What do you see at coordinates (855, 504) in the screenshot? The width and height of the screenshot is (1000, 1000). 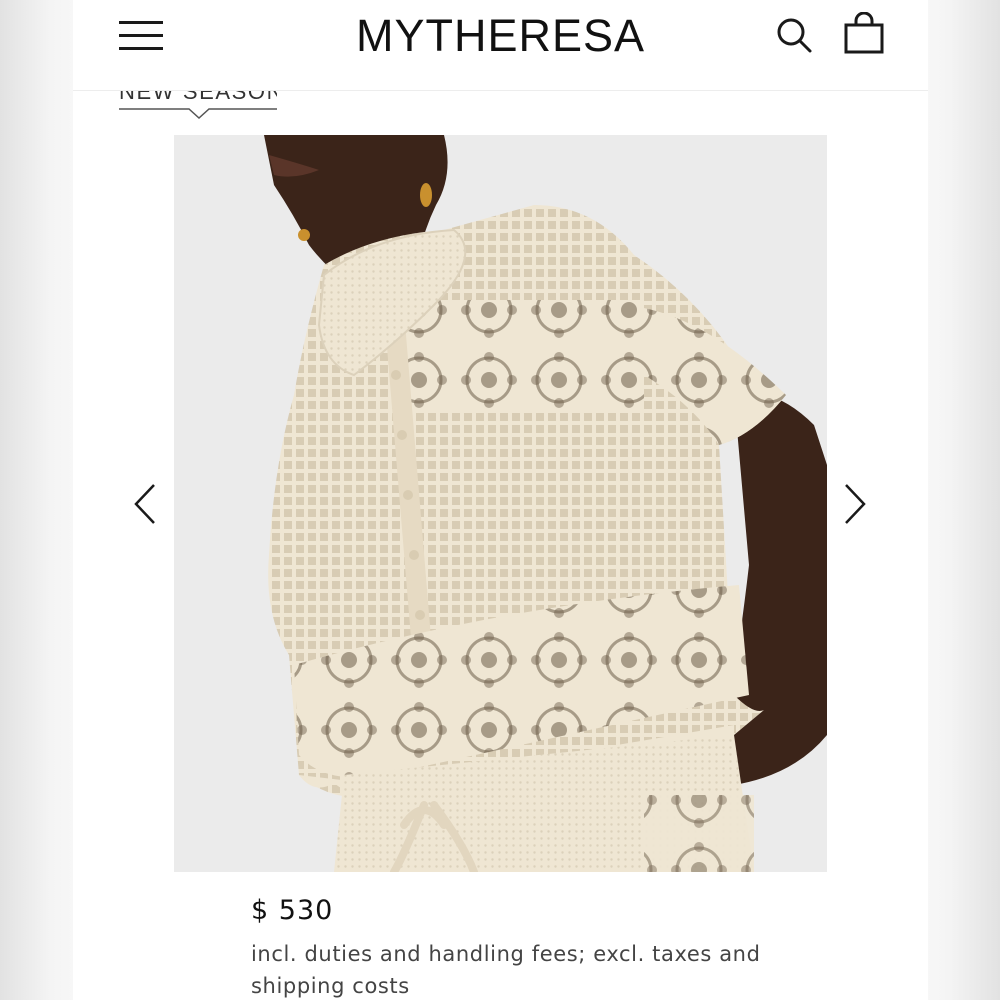 I see `chevron-right-icon` at bounding box center [855, 504].